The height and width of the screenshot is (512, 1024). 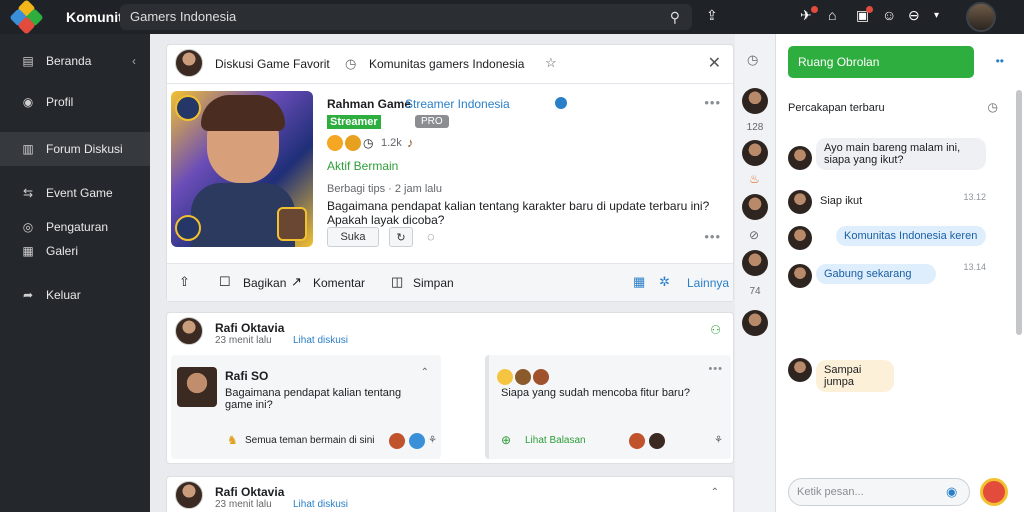 What do you see at coordinates (951, 492) in the screenshot?
I see `send-icon: ◉` at bounding box center [951, 492].